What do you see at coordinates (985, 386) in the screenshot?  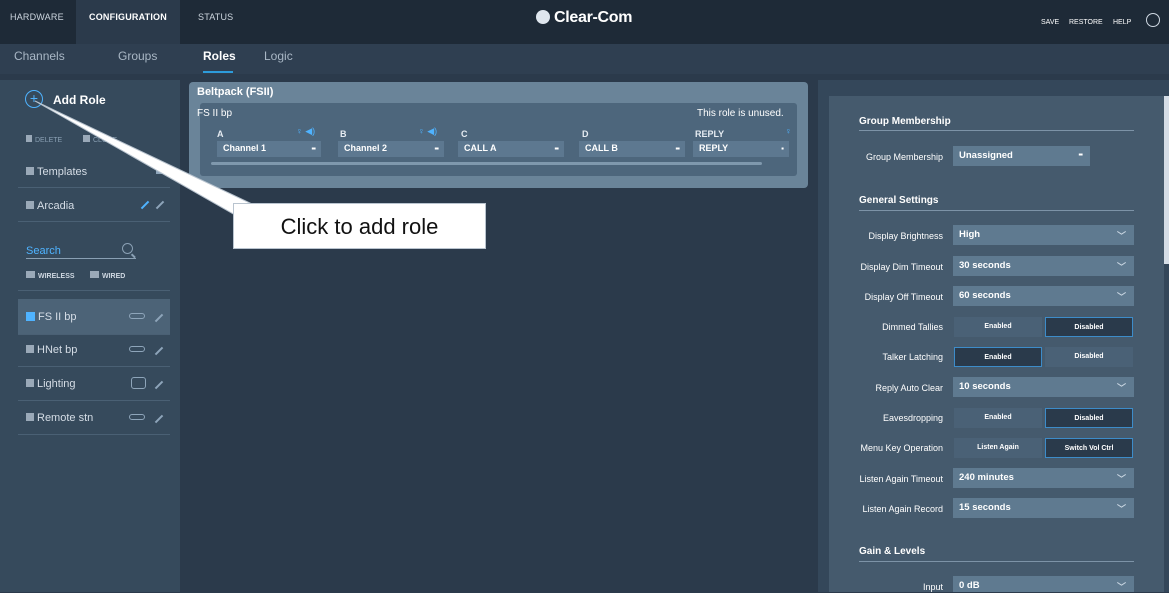 I see `reply-auto-clear-value: 10 seconds` at bounding box center [985, 386].